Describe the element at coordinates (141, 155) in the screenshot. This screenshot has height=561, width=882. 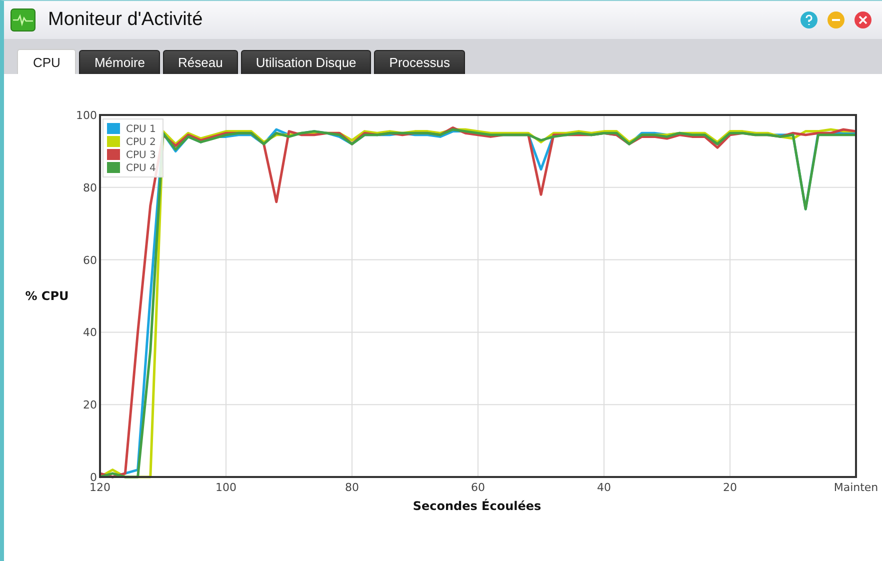
I see `legend-label: CPU 3` at that location.